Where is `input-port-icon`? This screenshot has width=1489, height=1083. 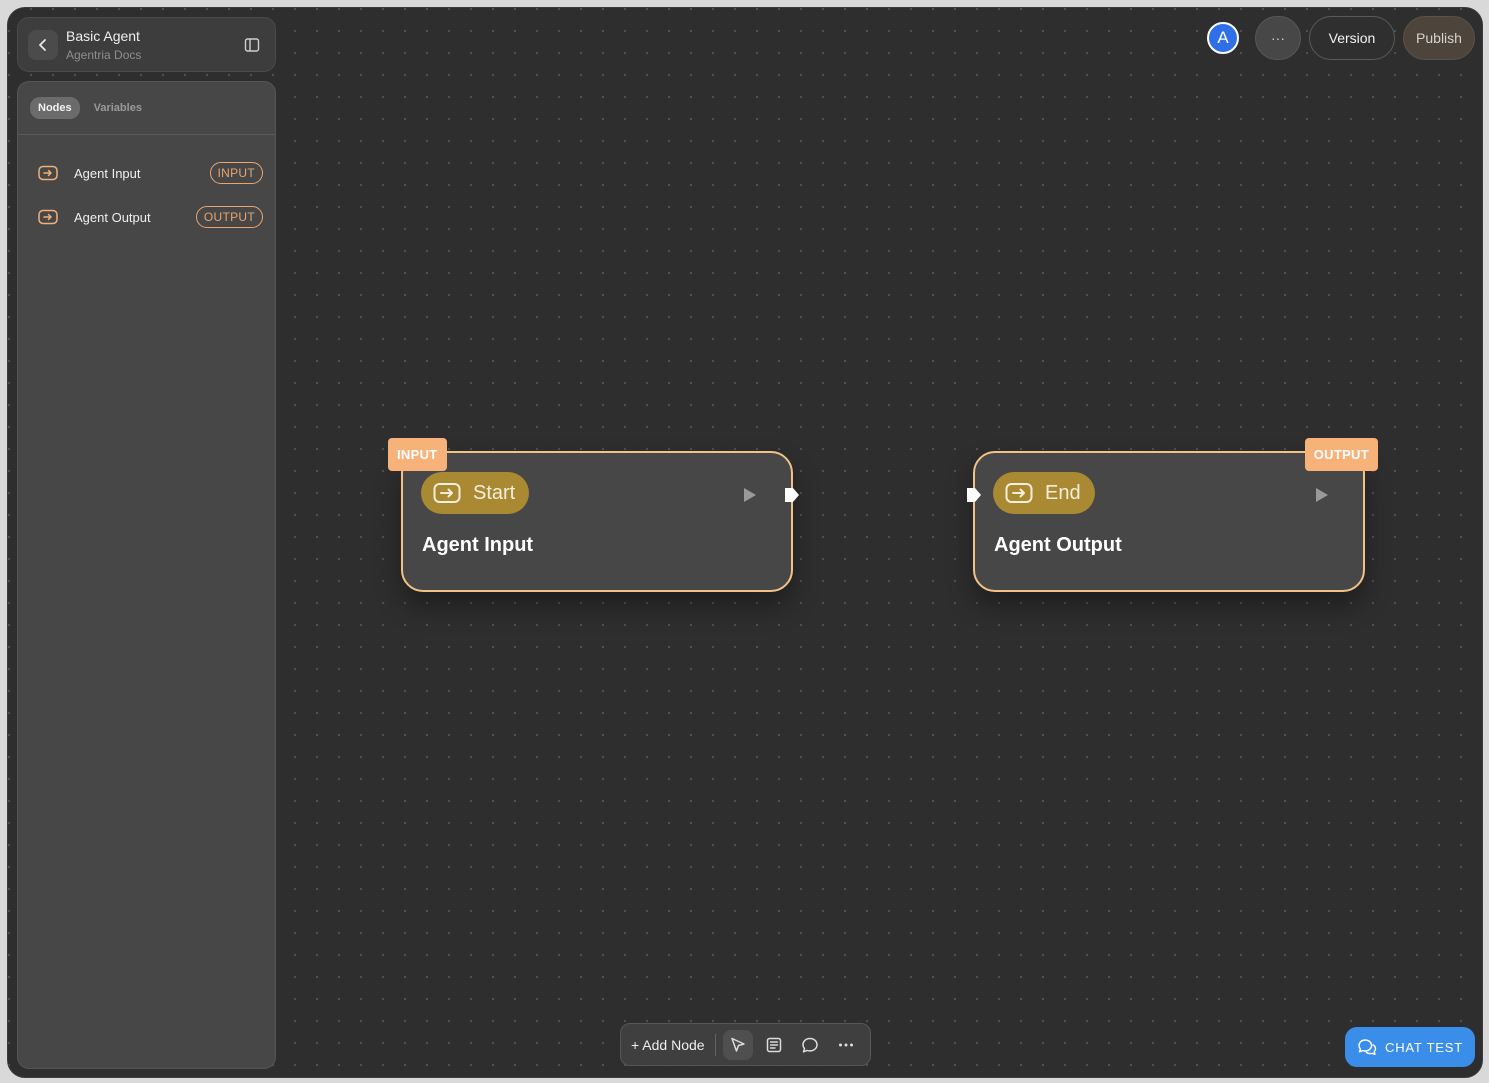 input-port-icon is located at coordinates (974, 495).